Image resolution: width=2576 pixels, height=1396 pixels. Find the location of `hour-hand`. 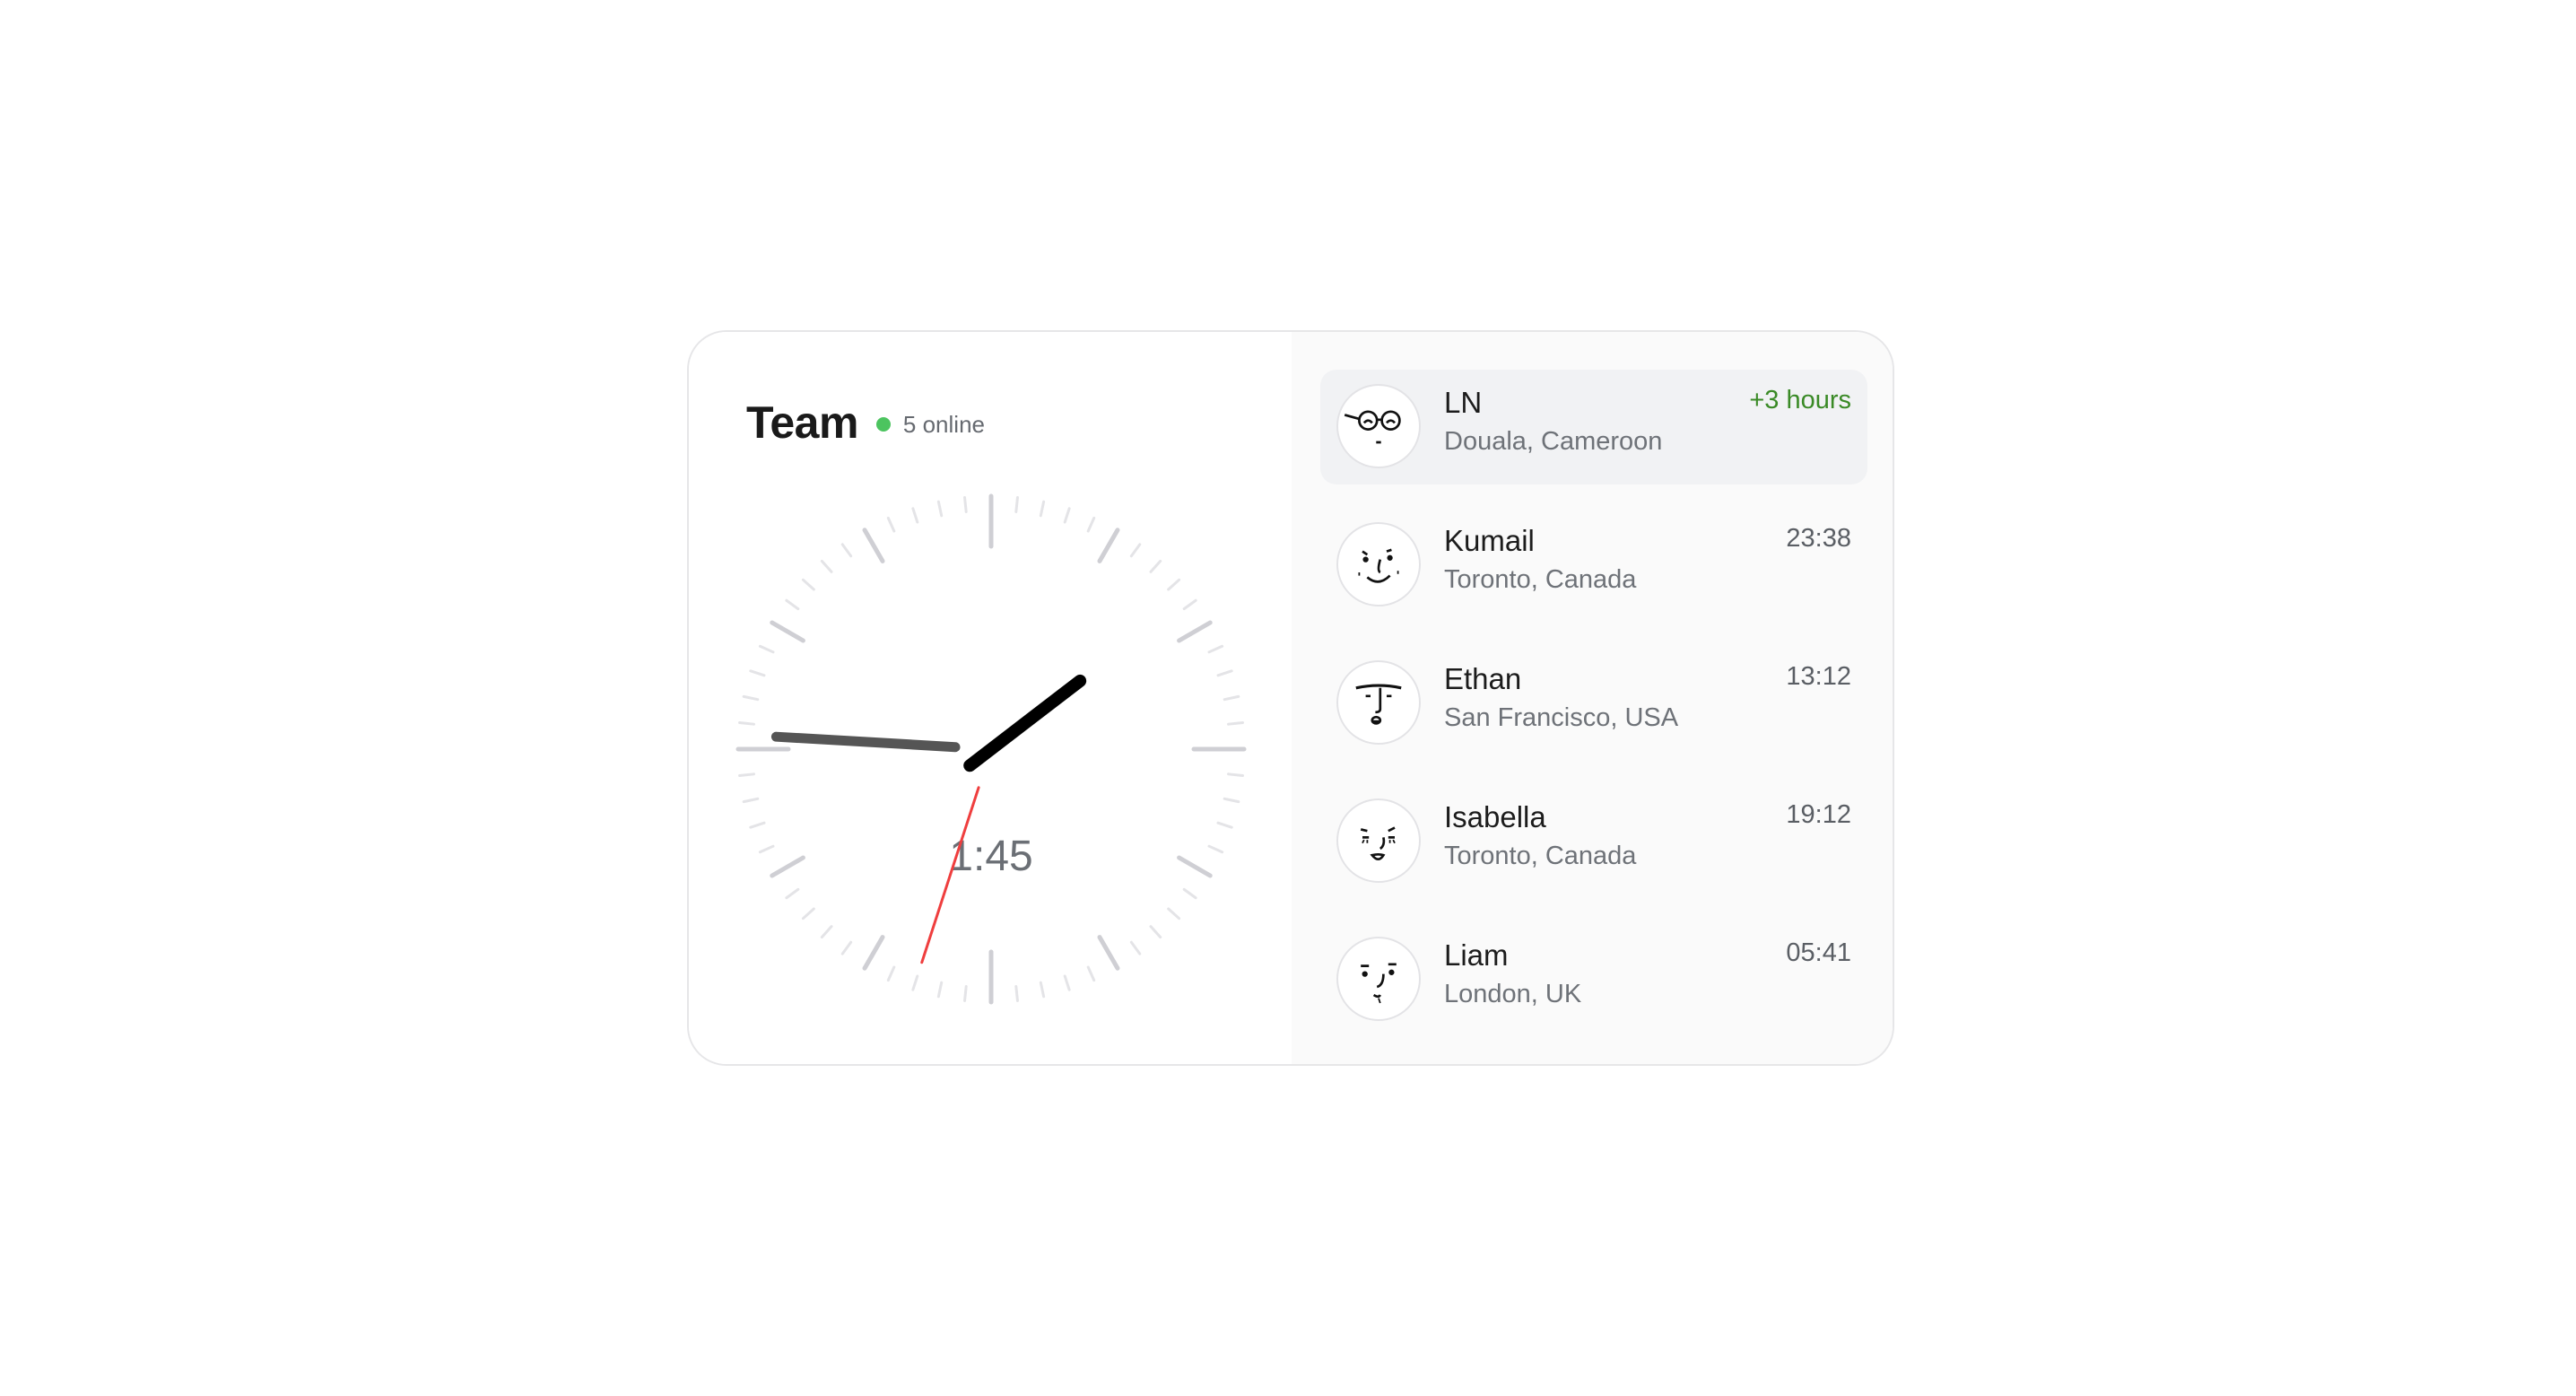

hour-hand is located at coordinates (1025, 723).